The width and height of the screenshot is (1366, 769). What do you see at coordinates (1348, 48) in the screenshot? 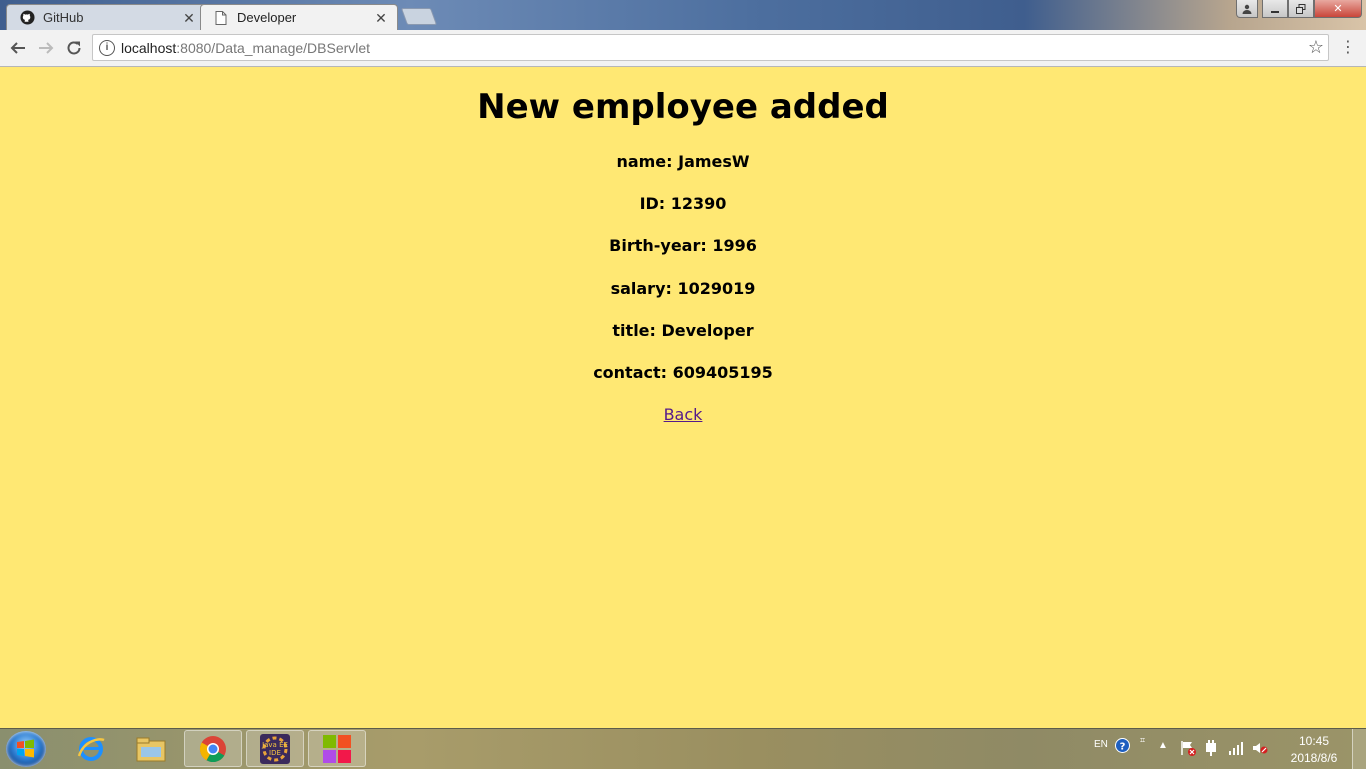
I see `browser-menu-icon: ⋮` at bounding box center [1348, 48].